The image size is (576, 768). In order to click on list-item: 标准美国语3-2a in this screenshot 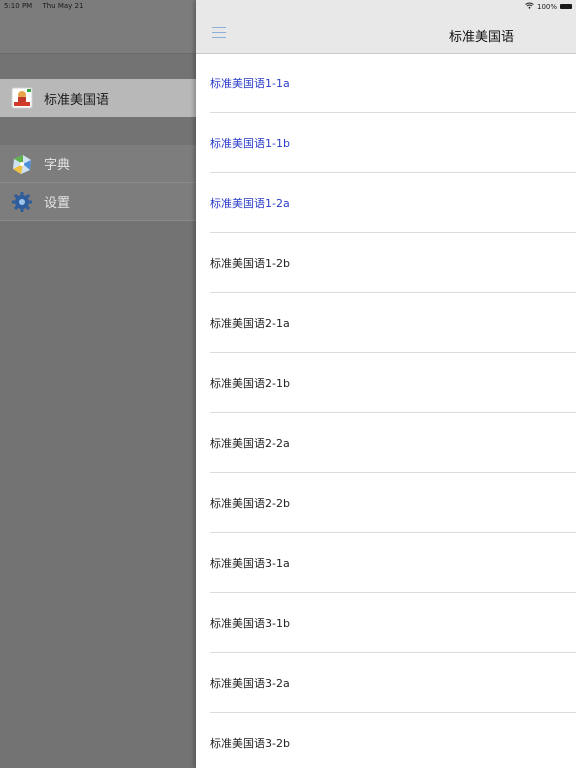, I will do `click(386, 683)`.